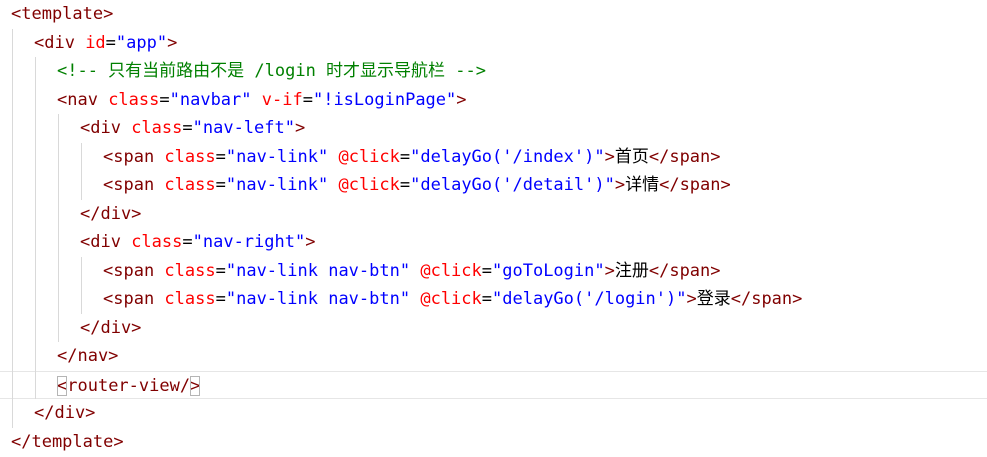 The height and width of the screenshot is (457, 987). What do you see at coordinates (243, 128) in the screenshot?
I see `code-token-value: "nav-left"` at bounding box center [243, 128].